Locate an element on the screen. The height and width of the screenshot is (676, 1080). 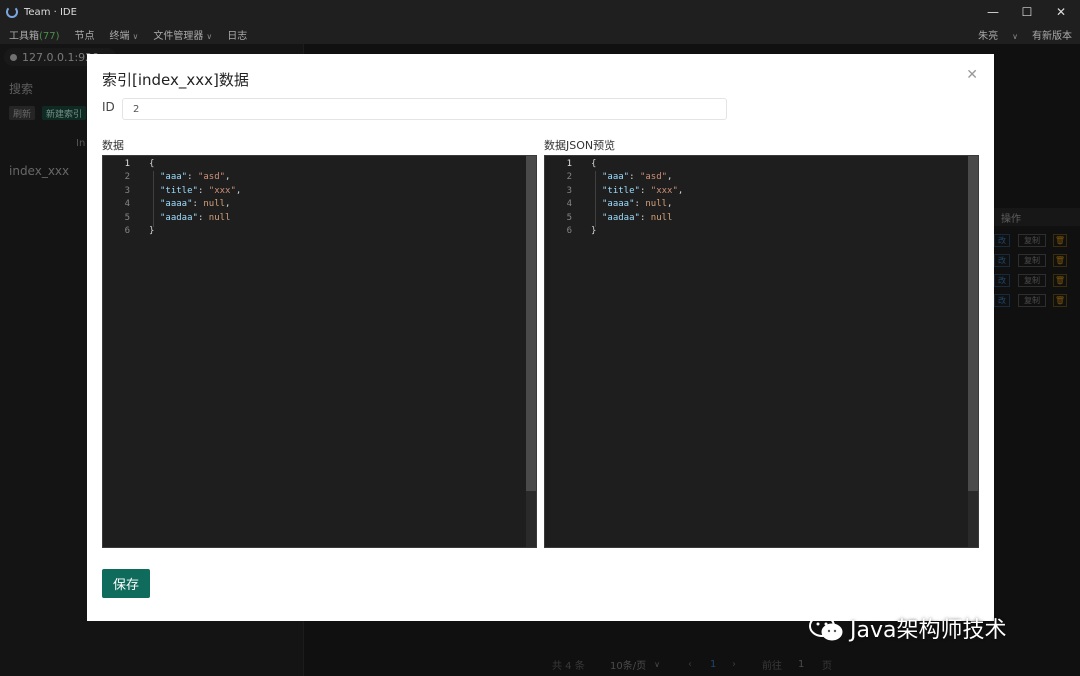
menu-nodes: 节点 is located at coordinates (85, 34).